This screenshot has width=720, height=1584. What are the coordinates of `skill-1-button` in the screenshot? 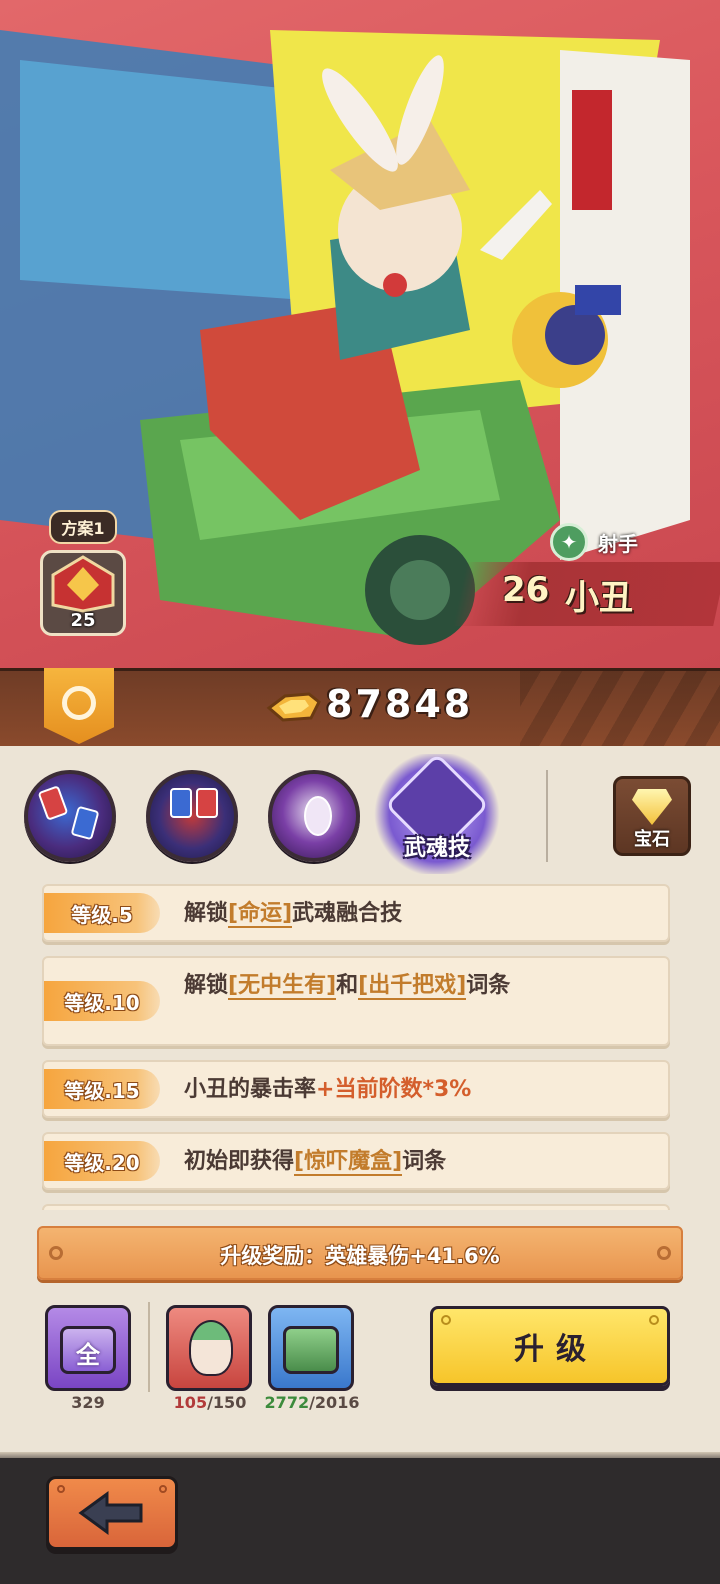 It's located at (70, 816).